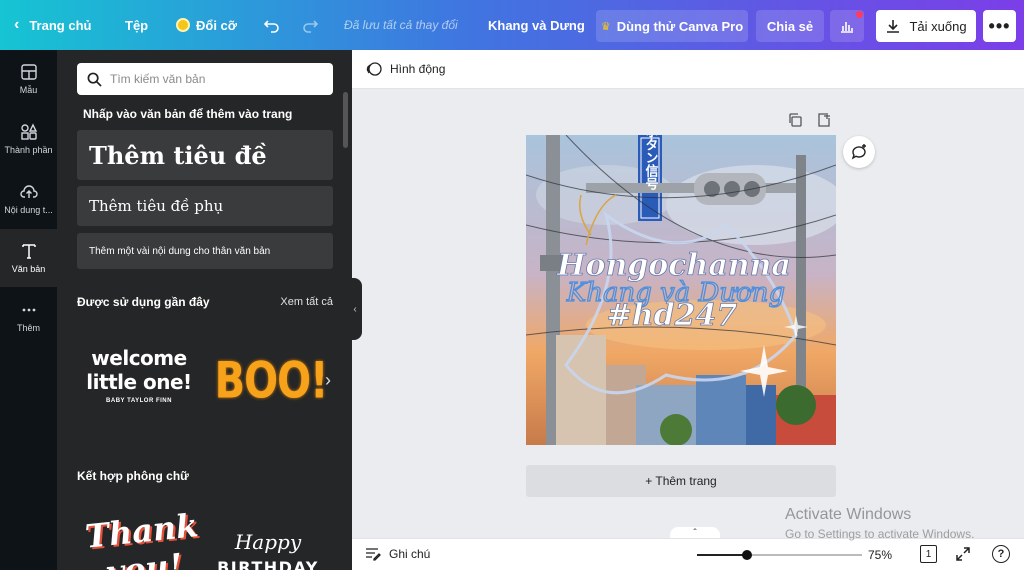 The width and height of the screenshot is (1024, 570). What do you see at coordinates (28, 90) in the screenshot?
I see `rail-label-templates: Mẫu` at bounding box center [28, 90].